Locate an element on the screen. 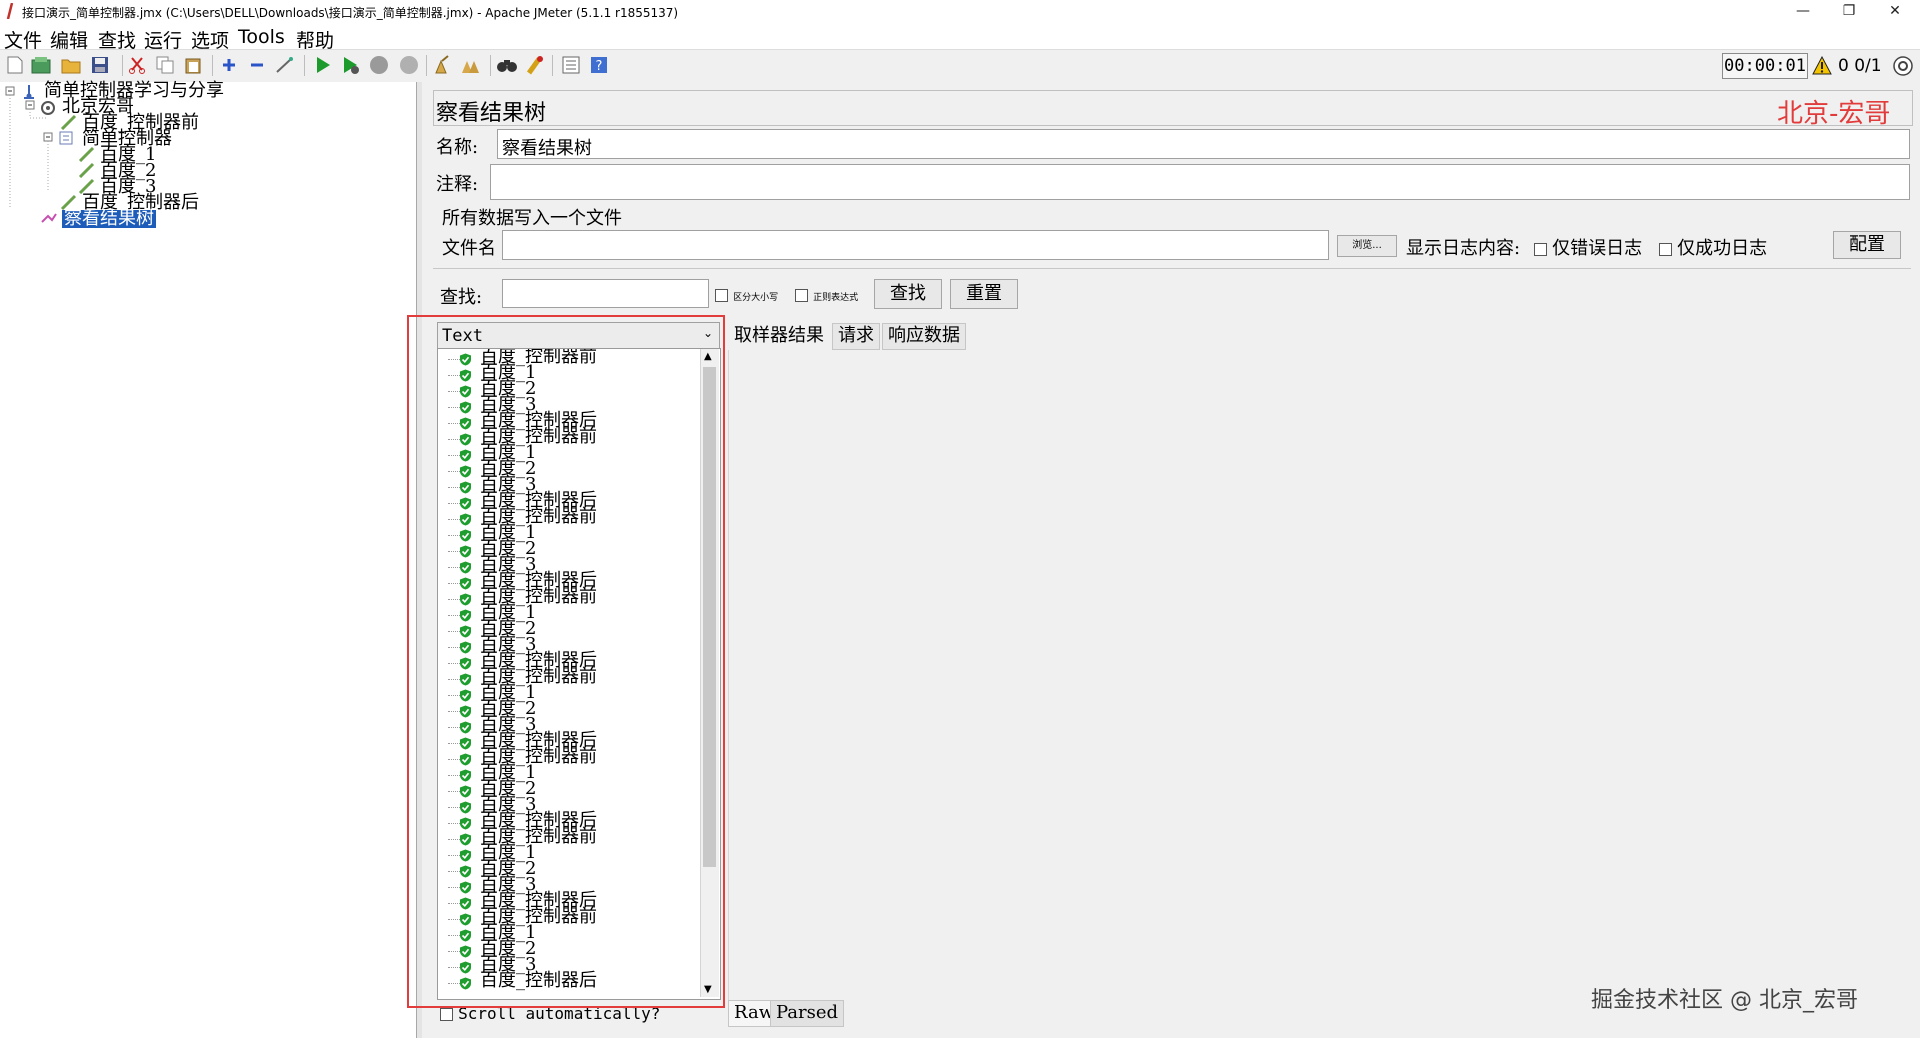 This screenshot has height=1038, width=1920. search-icon is located at coordinates (507, 65).